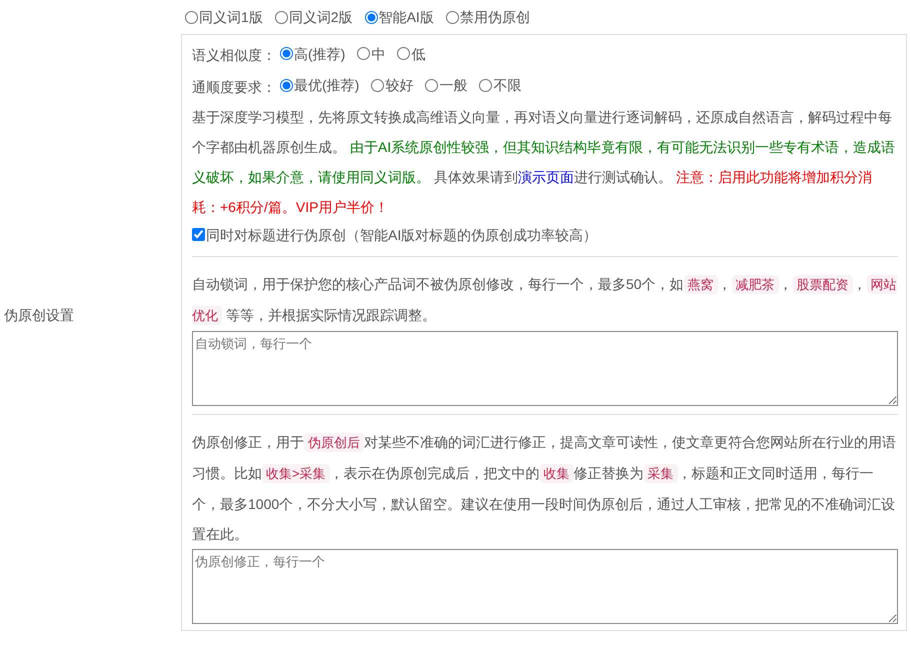  Describe the element at coordinates (320, 17) in the screenshot. I see `radio-label: 同义词2版` at that location.